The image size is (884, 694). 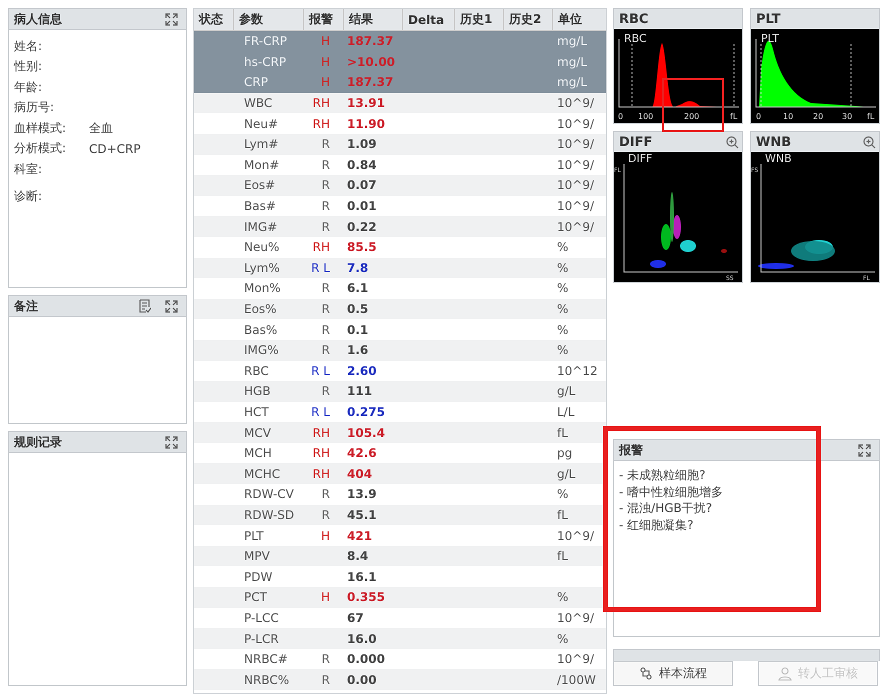 What do you see at coordinates (362, 247) in the screenshot?
I see `result-value: 85.5` at bounding box center [362, 247].